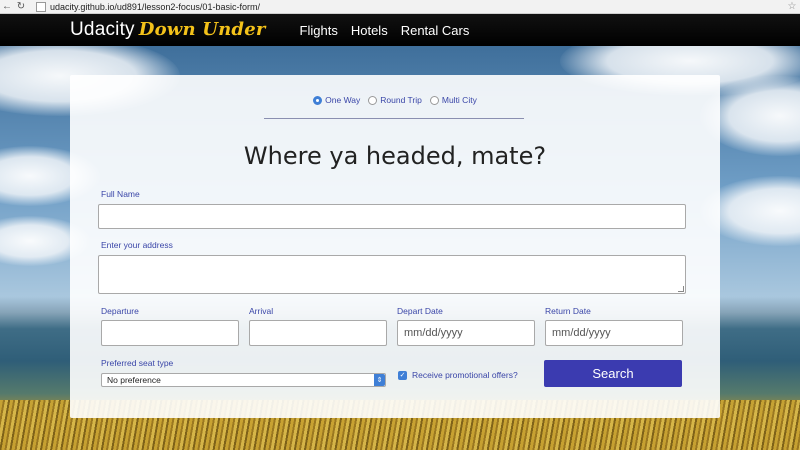 This screenshot has width=800, height=450. What do you see at coordinates (465, 375) in the screenshot?
I see `promo-label: Receive promotional offers?` at bounding box center [465, 375].